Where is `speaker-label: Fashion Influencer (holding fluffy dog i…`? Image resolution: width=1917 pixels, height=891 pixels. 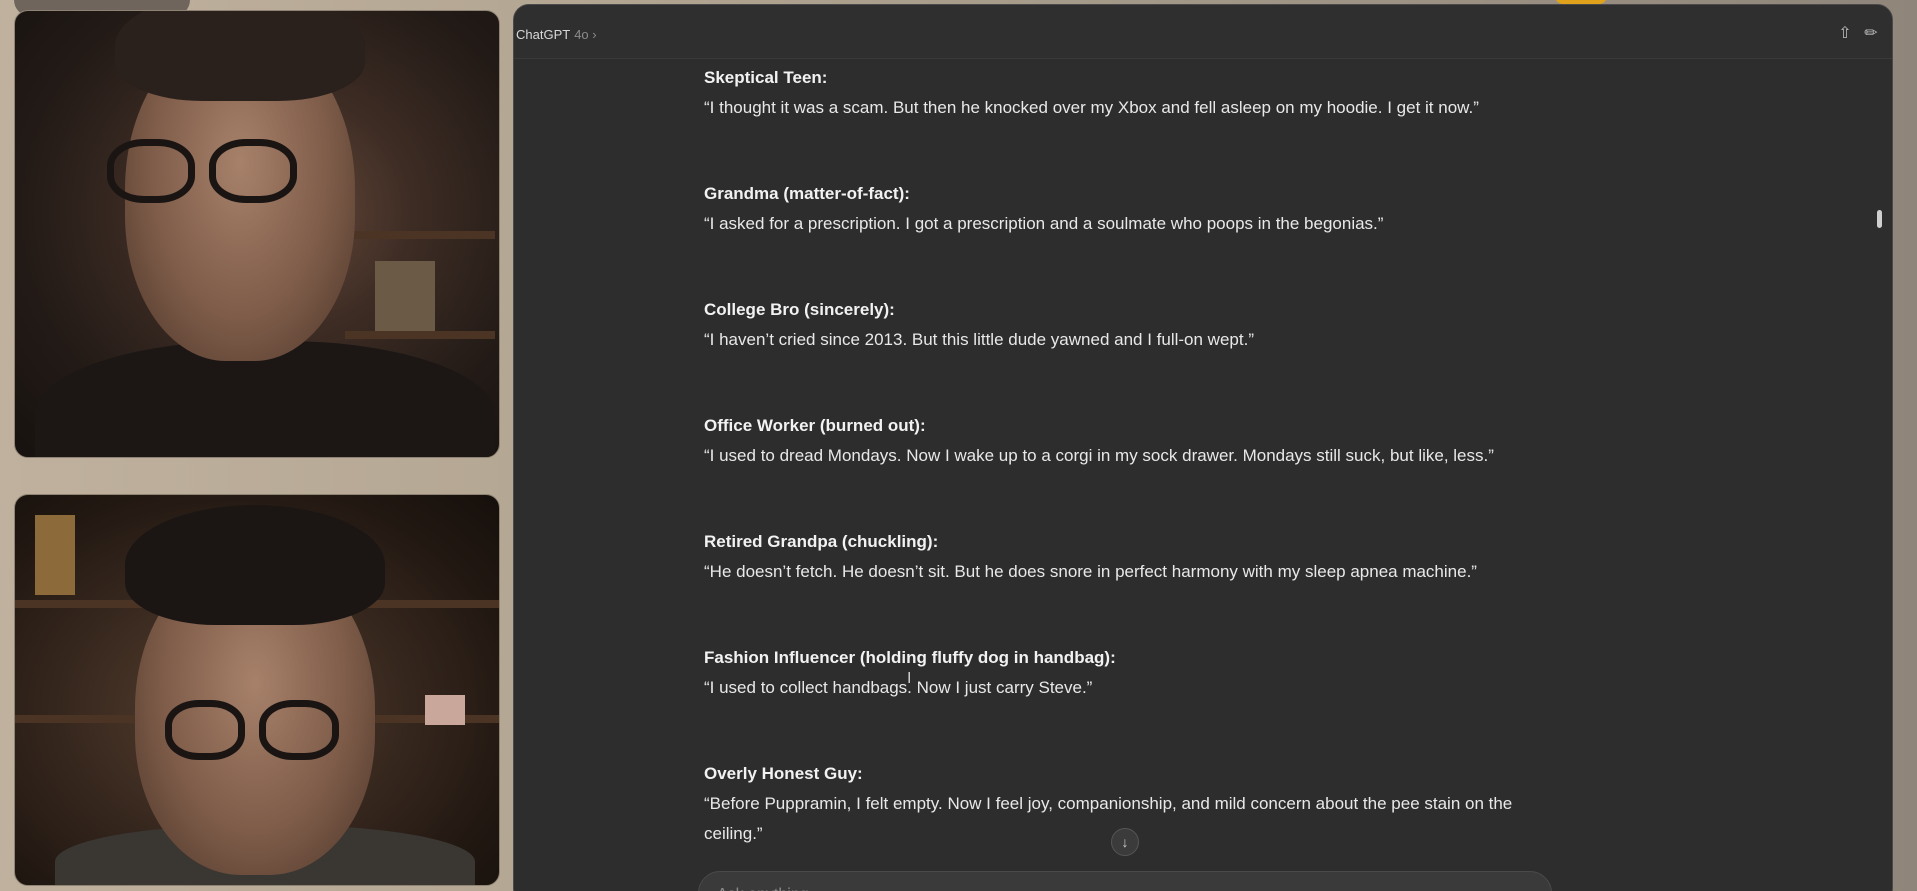 speaker-label: Fashion Influencer (holding fluffy dog i… is located at coordinates (910, 657).